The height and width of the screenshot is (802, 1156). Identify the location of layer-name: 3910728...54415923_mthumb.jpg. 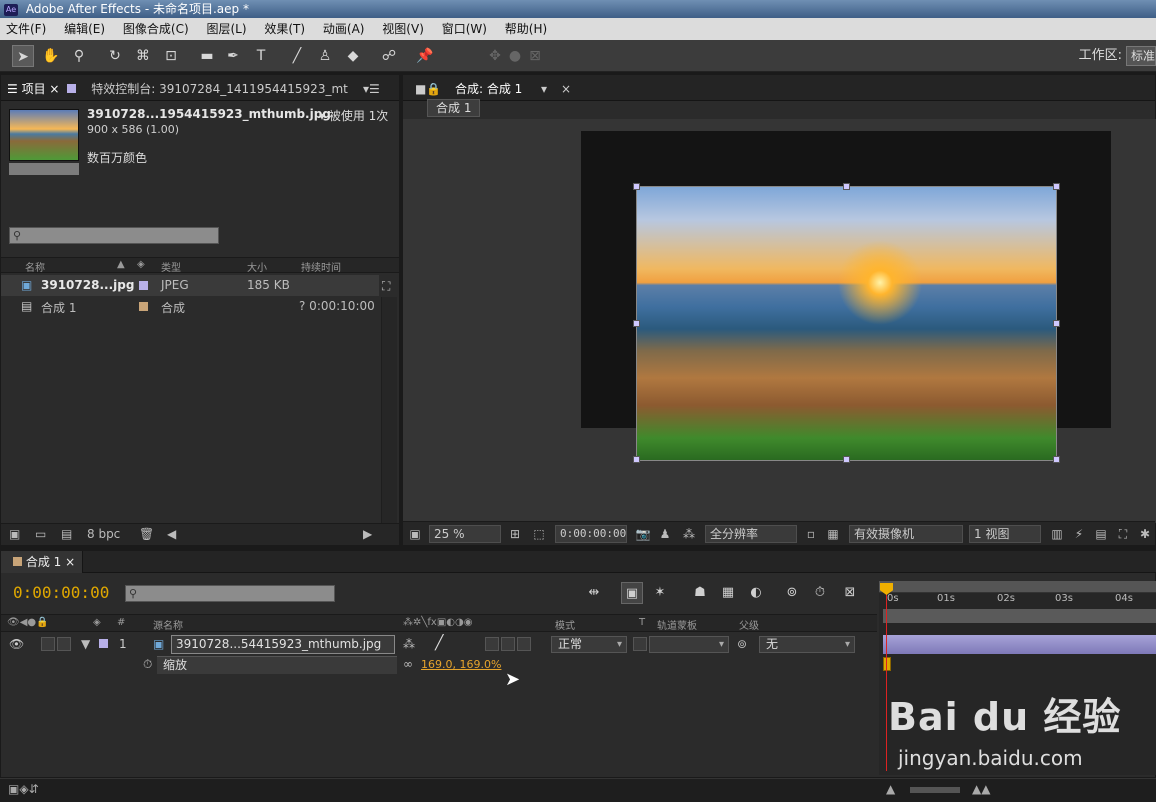
(283, 644).